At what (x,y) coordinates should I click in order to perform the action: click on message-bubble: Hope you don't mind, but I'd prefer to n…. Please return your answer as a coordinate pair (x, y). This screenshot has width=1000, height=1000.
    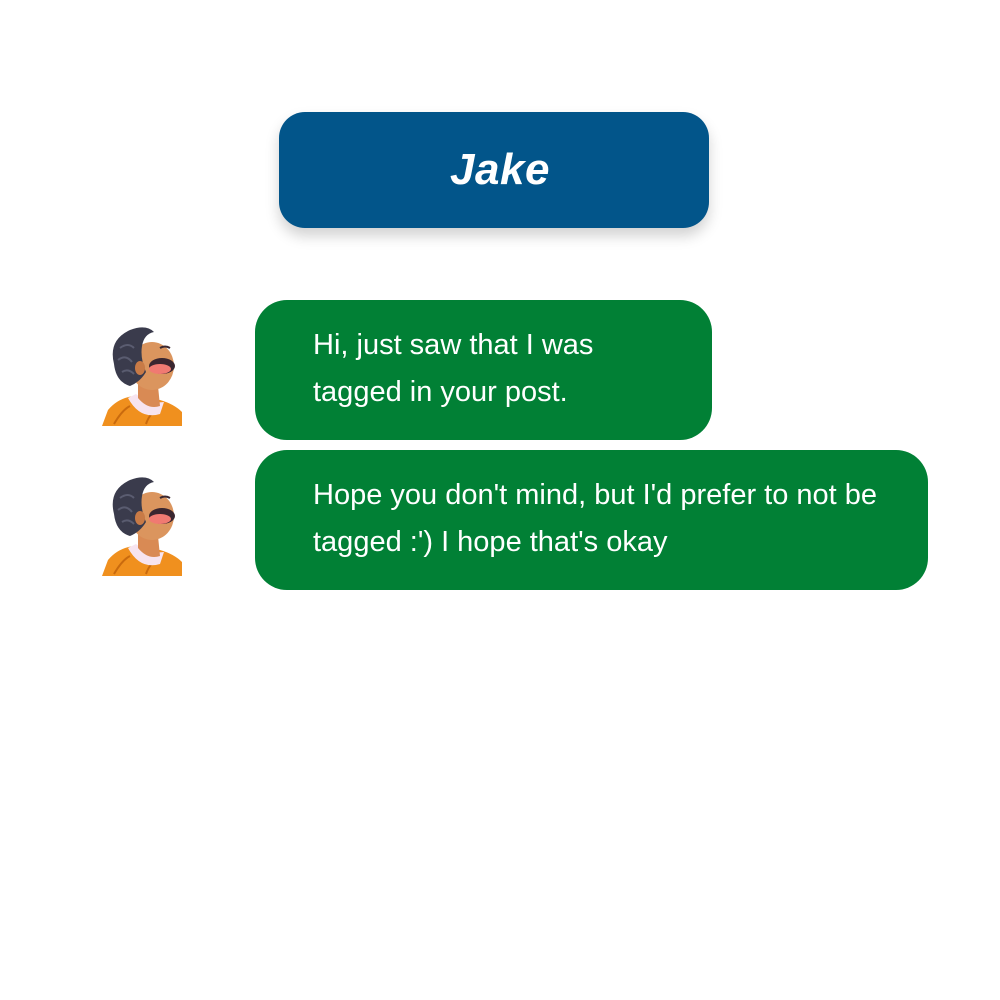
    Looking at the image, I should click on (591, 520).